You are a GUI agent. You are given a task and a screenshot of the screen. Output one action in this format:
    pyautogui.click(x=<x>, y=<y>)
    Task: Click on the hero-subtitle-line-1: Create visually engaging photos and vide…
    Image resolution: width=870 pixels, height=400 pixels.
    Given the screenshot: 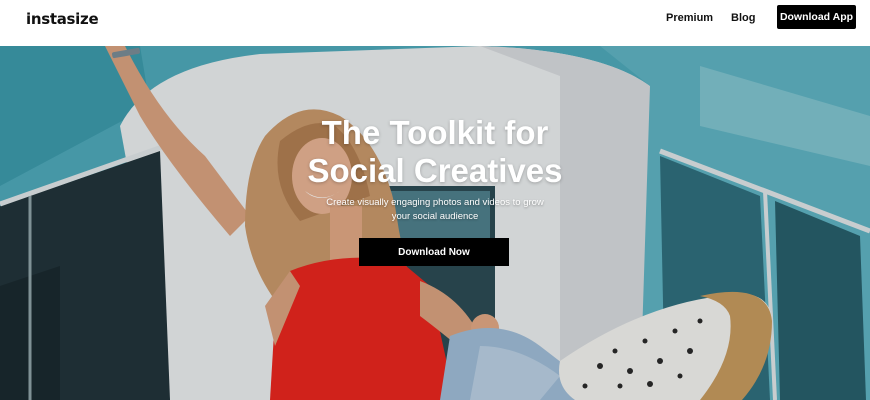 What is the action you would take?
    pyautogui.click(x=435, y=202)
    